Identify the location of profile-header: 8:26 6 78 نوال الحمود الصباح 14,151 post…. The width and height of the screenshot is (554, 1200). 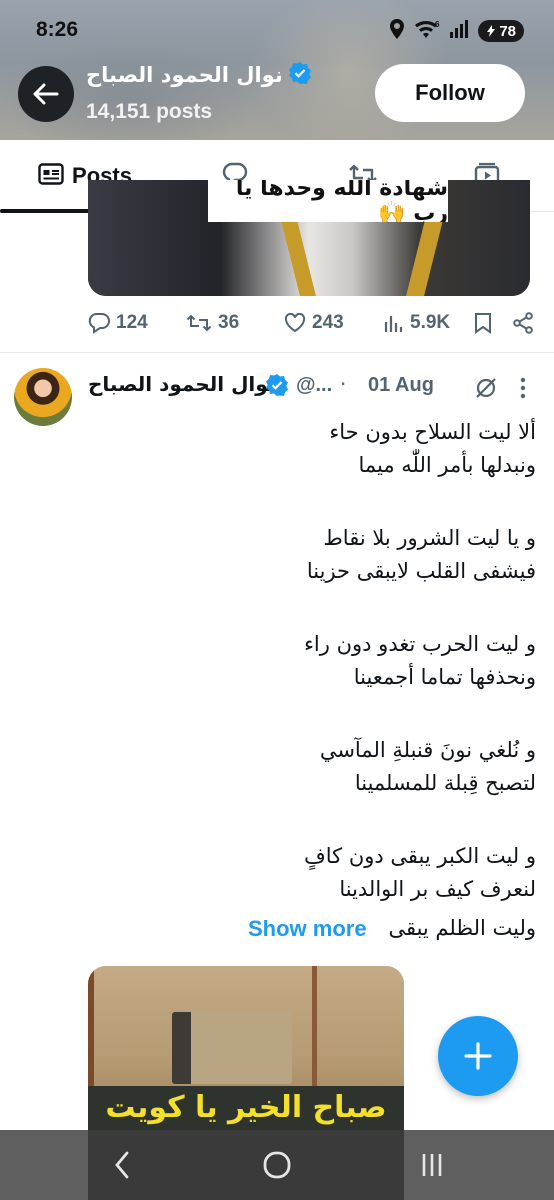
(277, 70).